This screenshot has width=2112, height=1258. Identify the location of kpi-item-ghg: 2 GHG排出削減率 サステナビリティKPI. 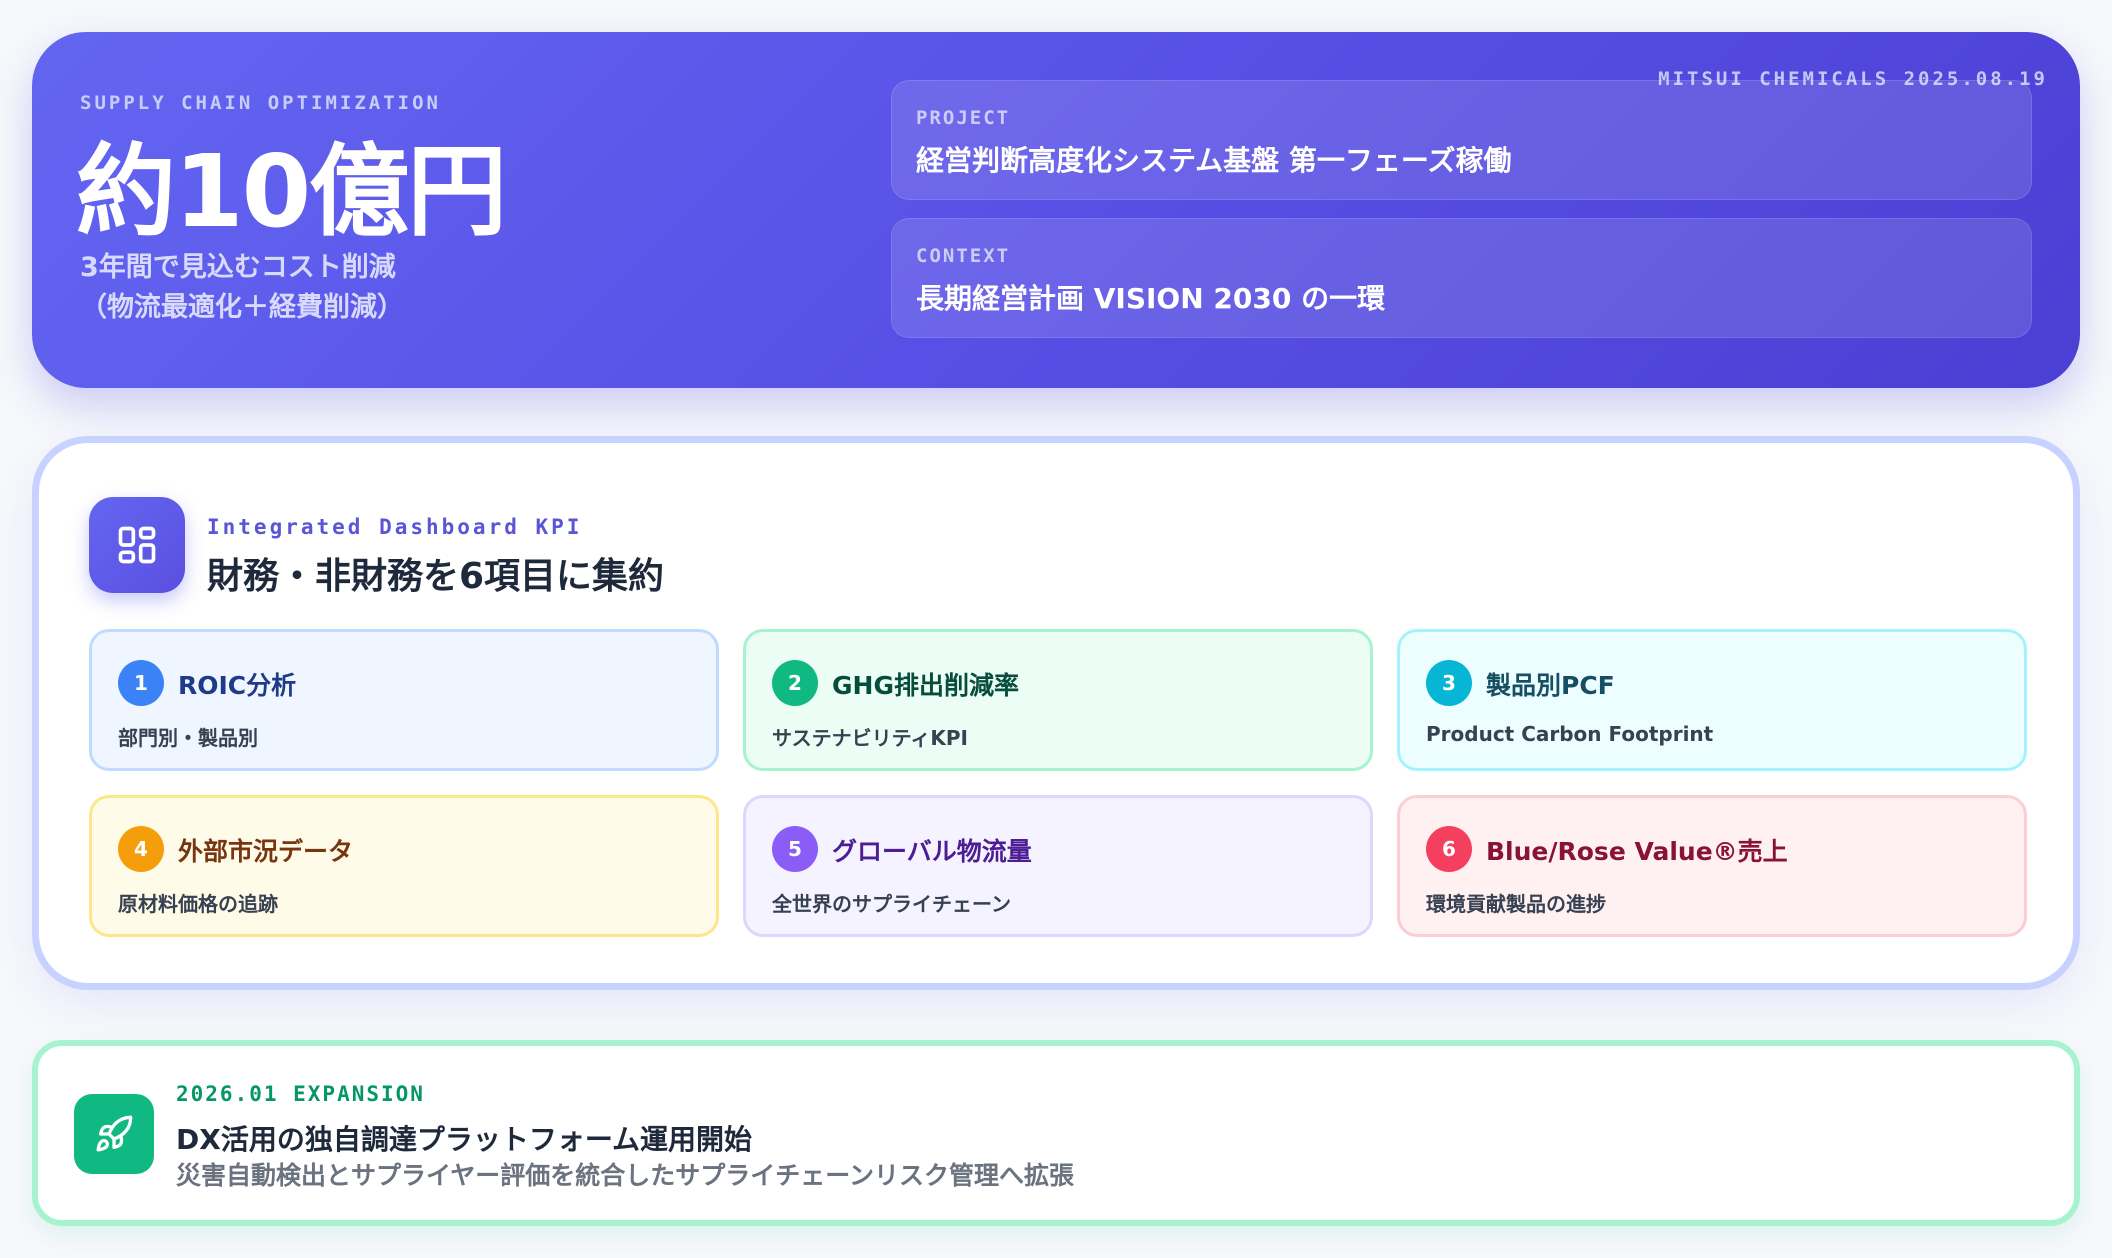
(1058, 700).